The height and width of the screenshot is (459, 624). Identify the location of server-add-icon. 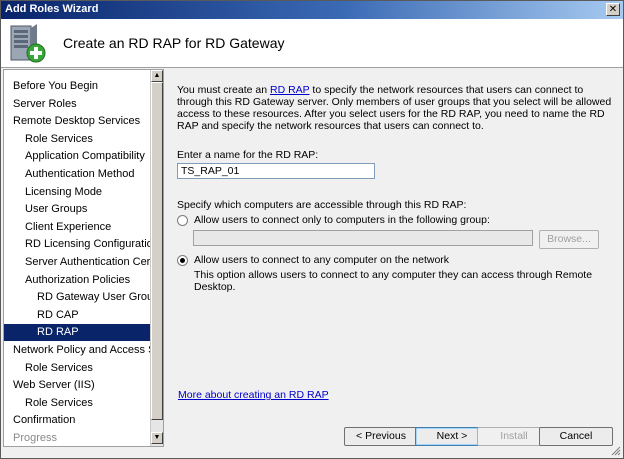
(28, 43).